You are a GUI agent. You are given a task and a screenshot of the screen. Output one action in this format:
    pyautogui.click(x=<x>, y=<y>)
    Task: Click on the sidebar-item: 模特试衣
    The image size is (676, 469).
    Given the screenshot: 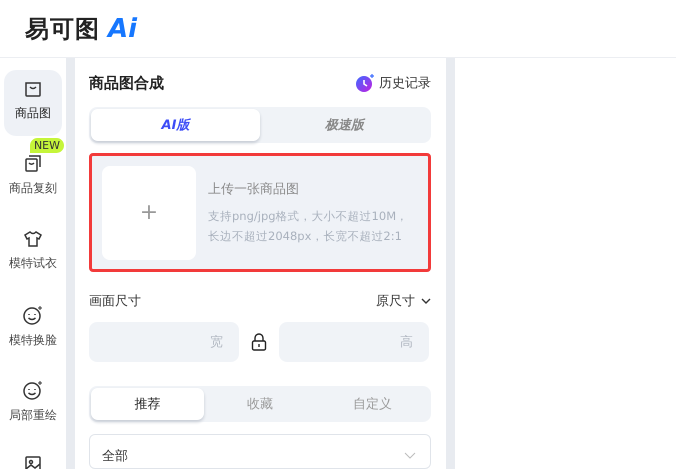 What is the action you would take?
    pyautogui.click(x=33, y=253)
    